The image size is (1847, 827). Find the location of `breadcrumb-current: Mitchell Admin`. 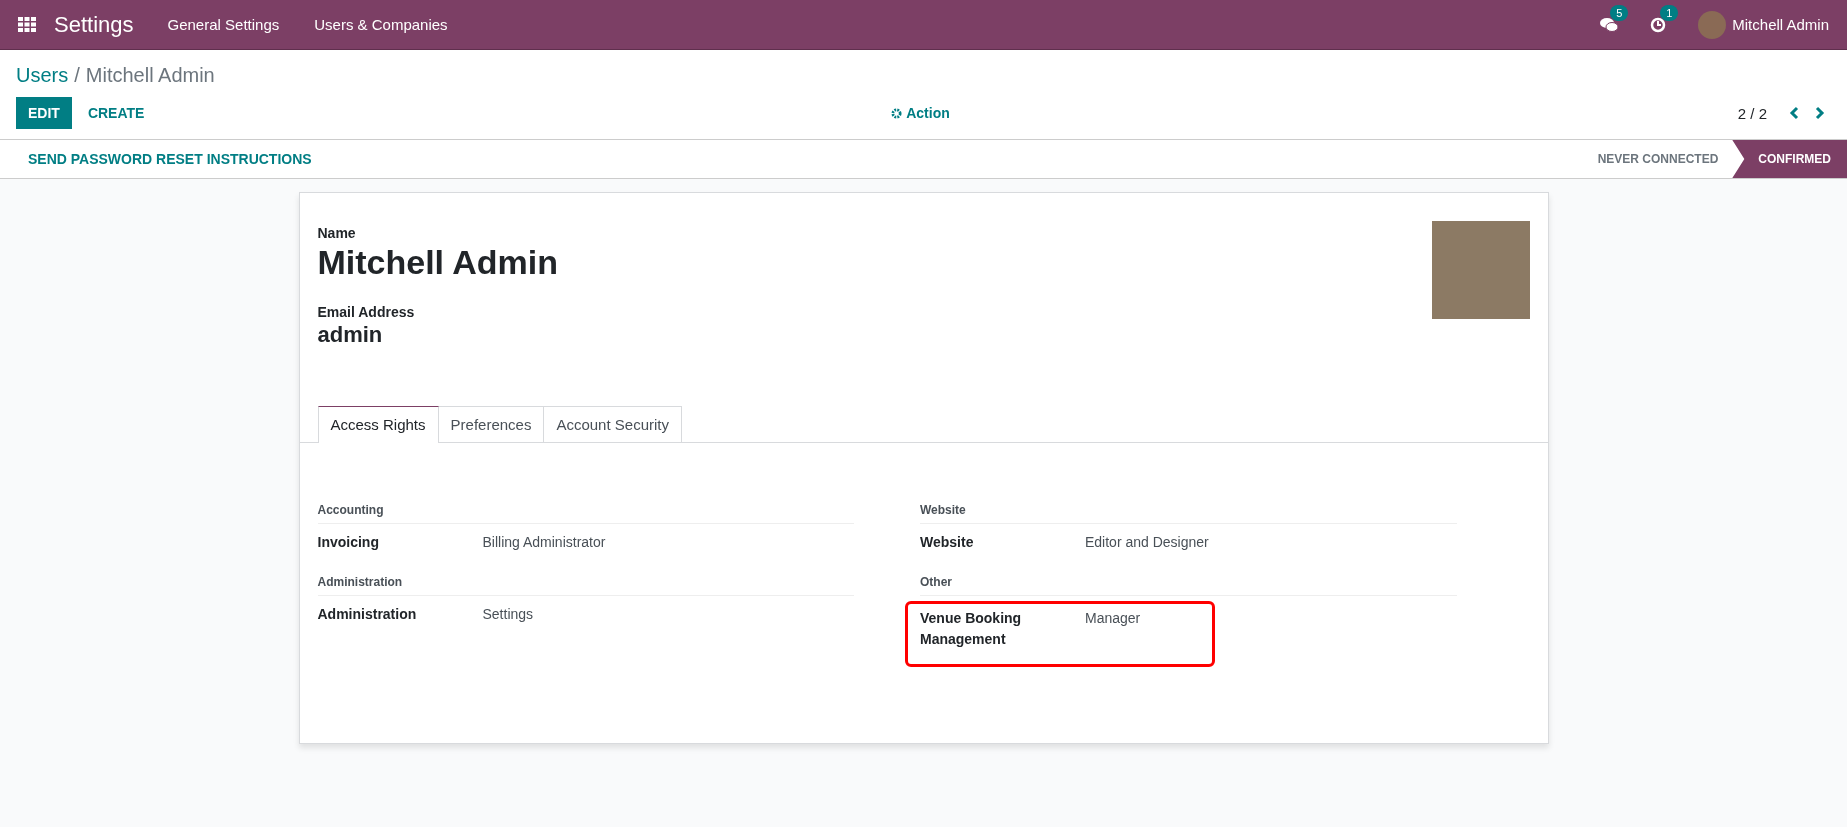

breadcrumb-current: Mitchell Admin is located at coordinates (150, 75).